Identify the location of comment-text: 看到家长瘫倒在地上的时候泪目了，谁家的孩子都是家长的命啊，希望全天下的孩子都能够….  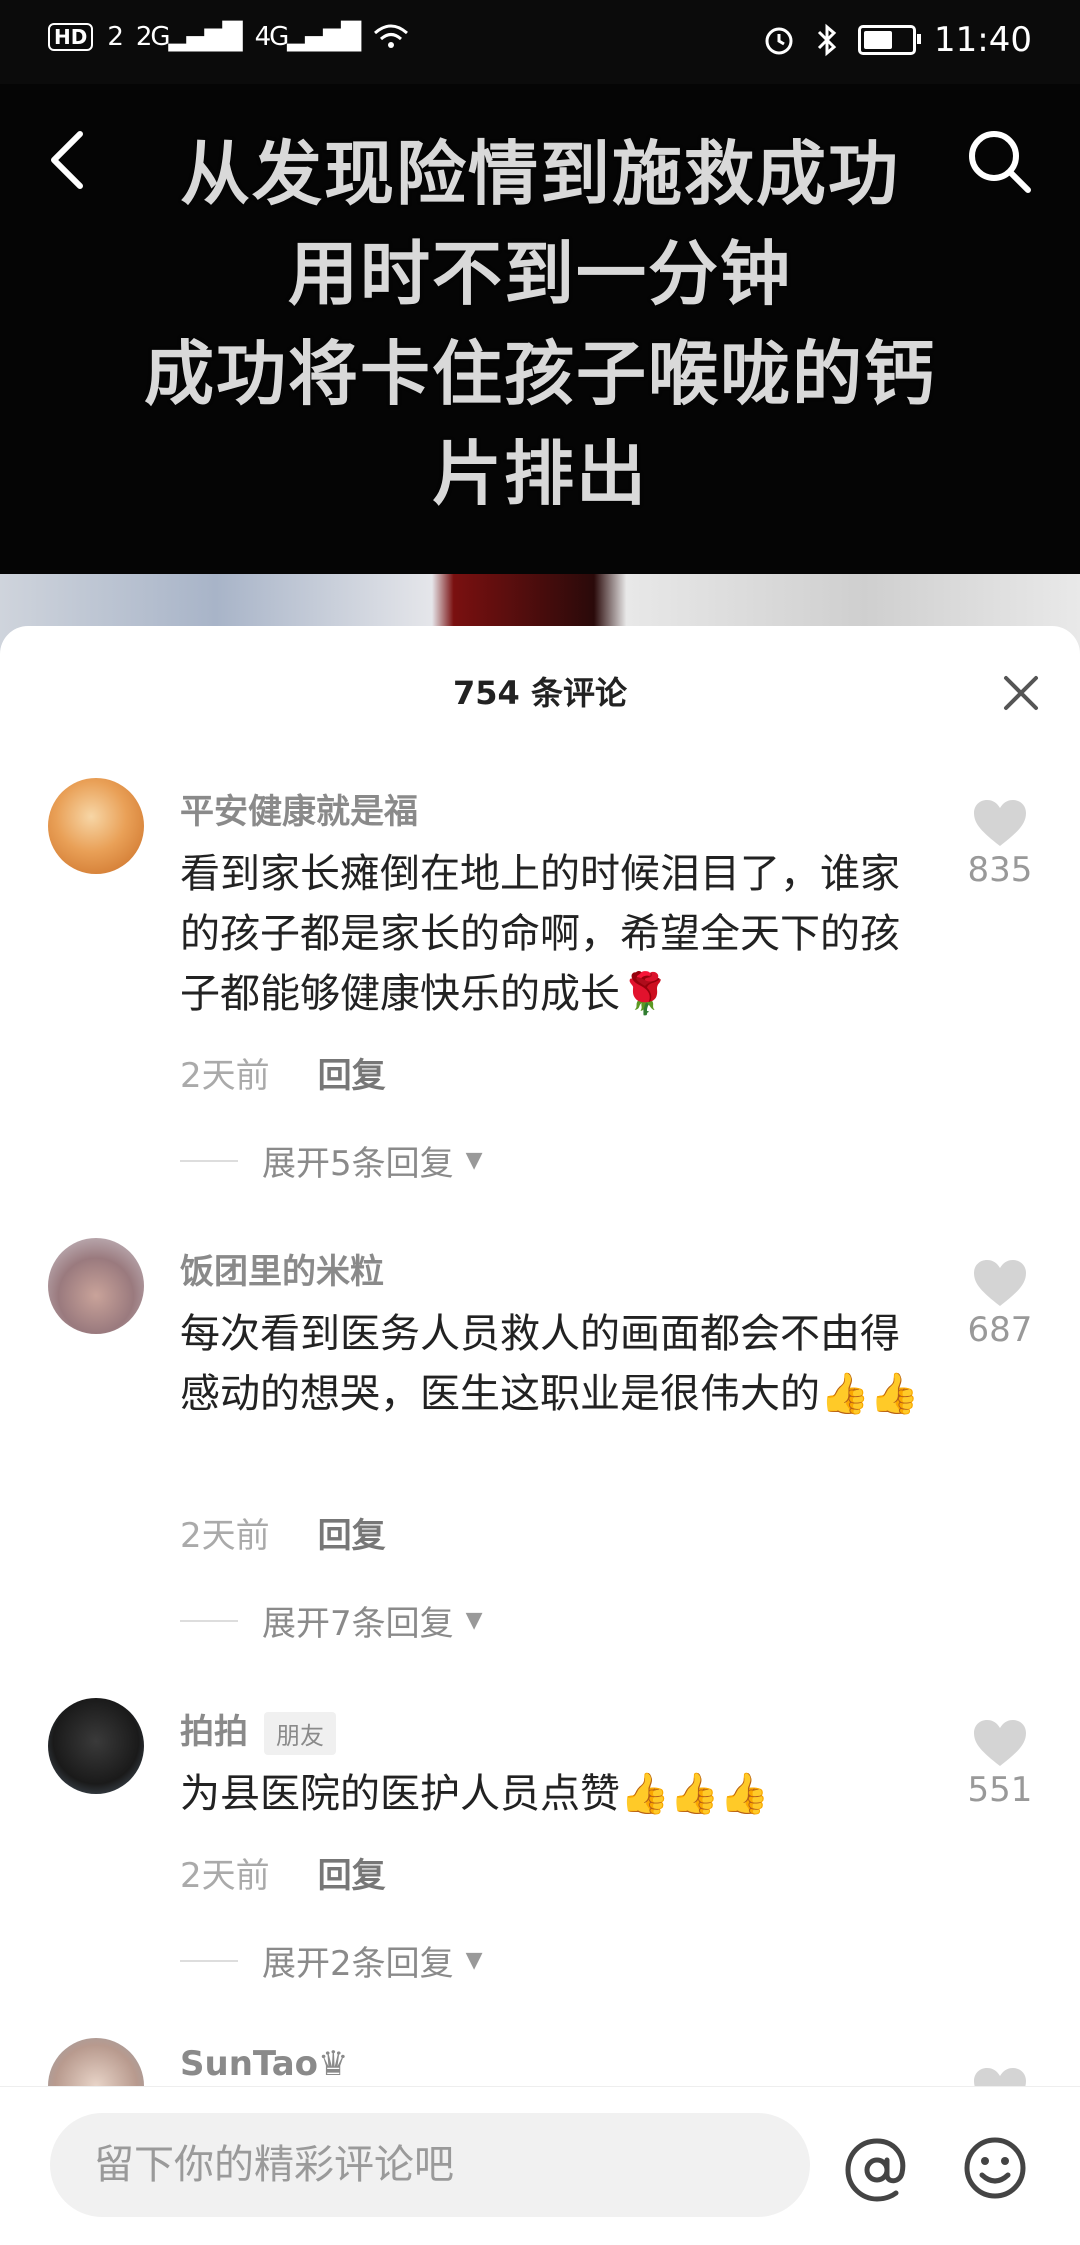
(540, 934).